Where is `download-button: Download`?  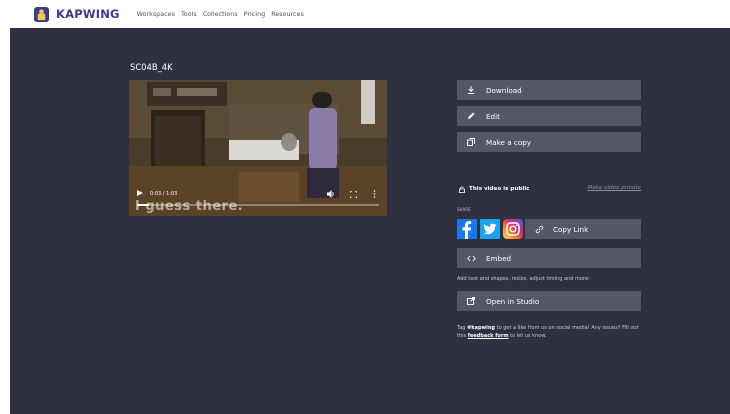 download-button: Download is located at coordinates (549, 90).